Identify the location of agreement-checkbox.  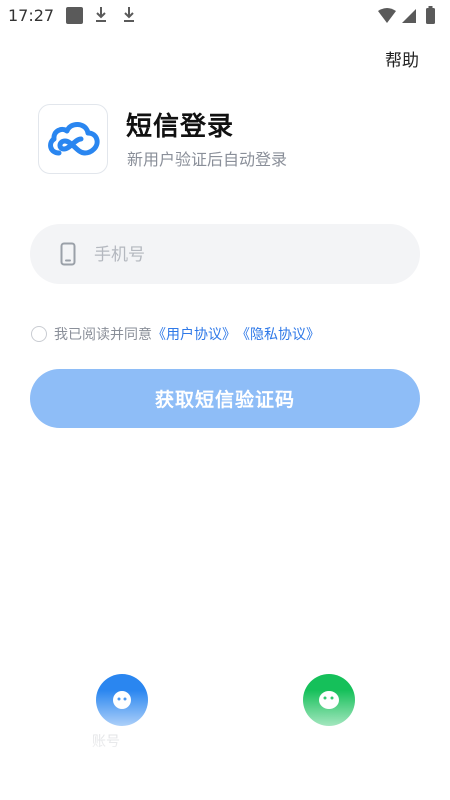
(39, 334).